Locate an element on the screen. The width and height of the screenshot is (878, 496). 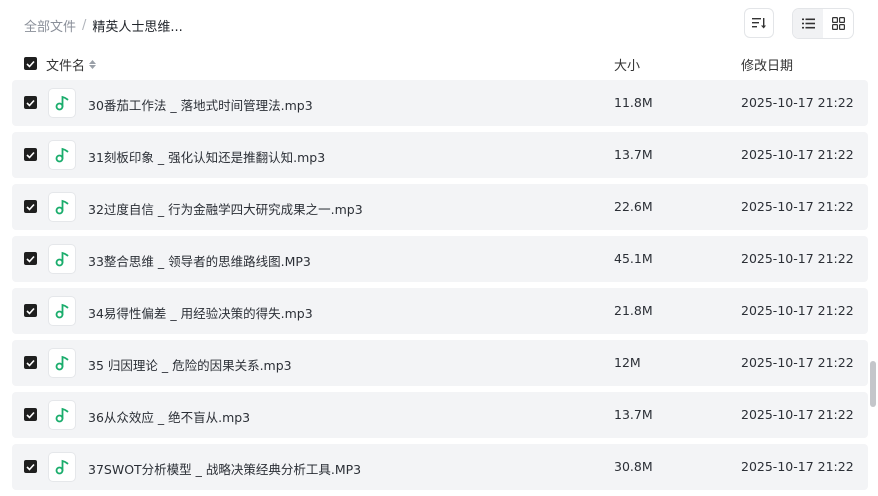
list-icon is located at coordinates (808, 23).